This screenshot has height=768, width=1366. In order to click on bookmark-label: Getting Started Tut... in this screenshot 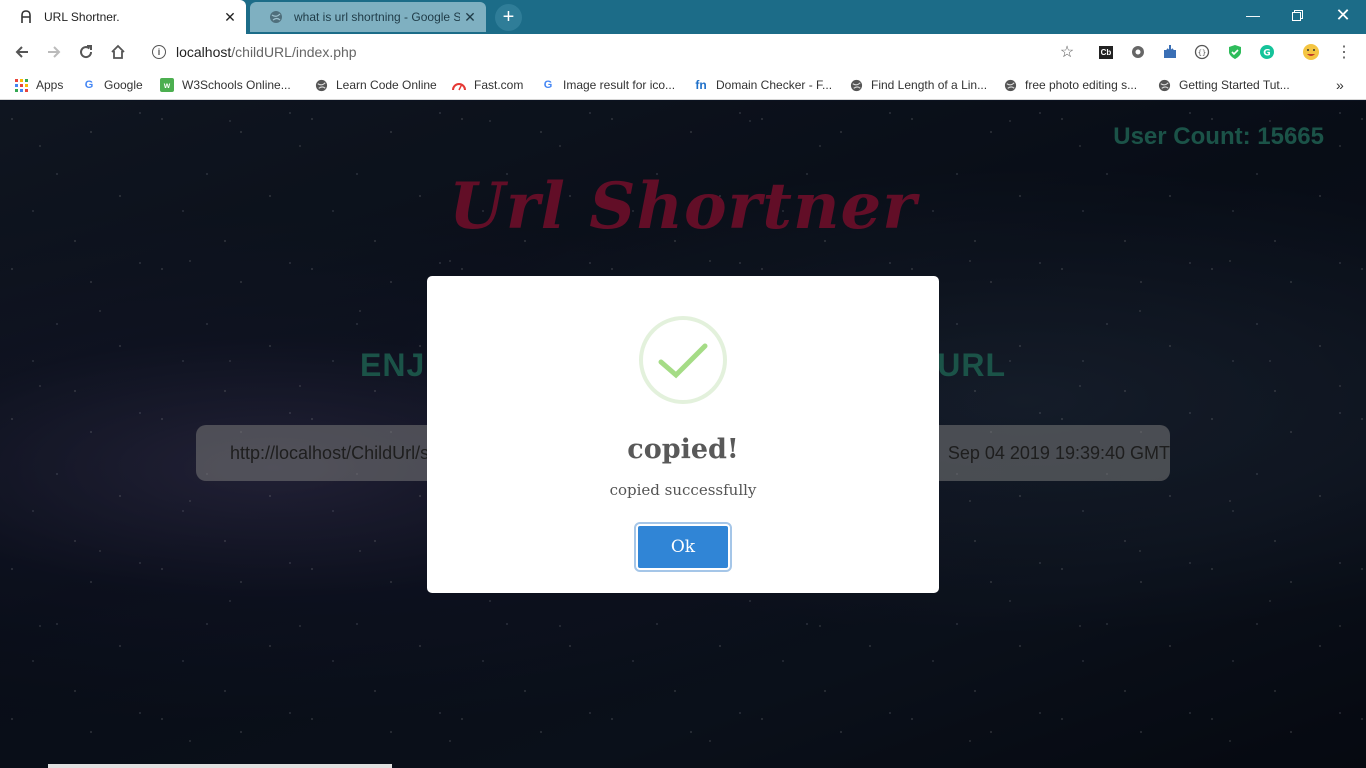, I will do `click(1234, 85)`.